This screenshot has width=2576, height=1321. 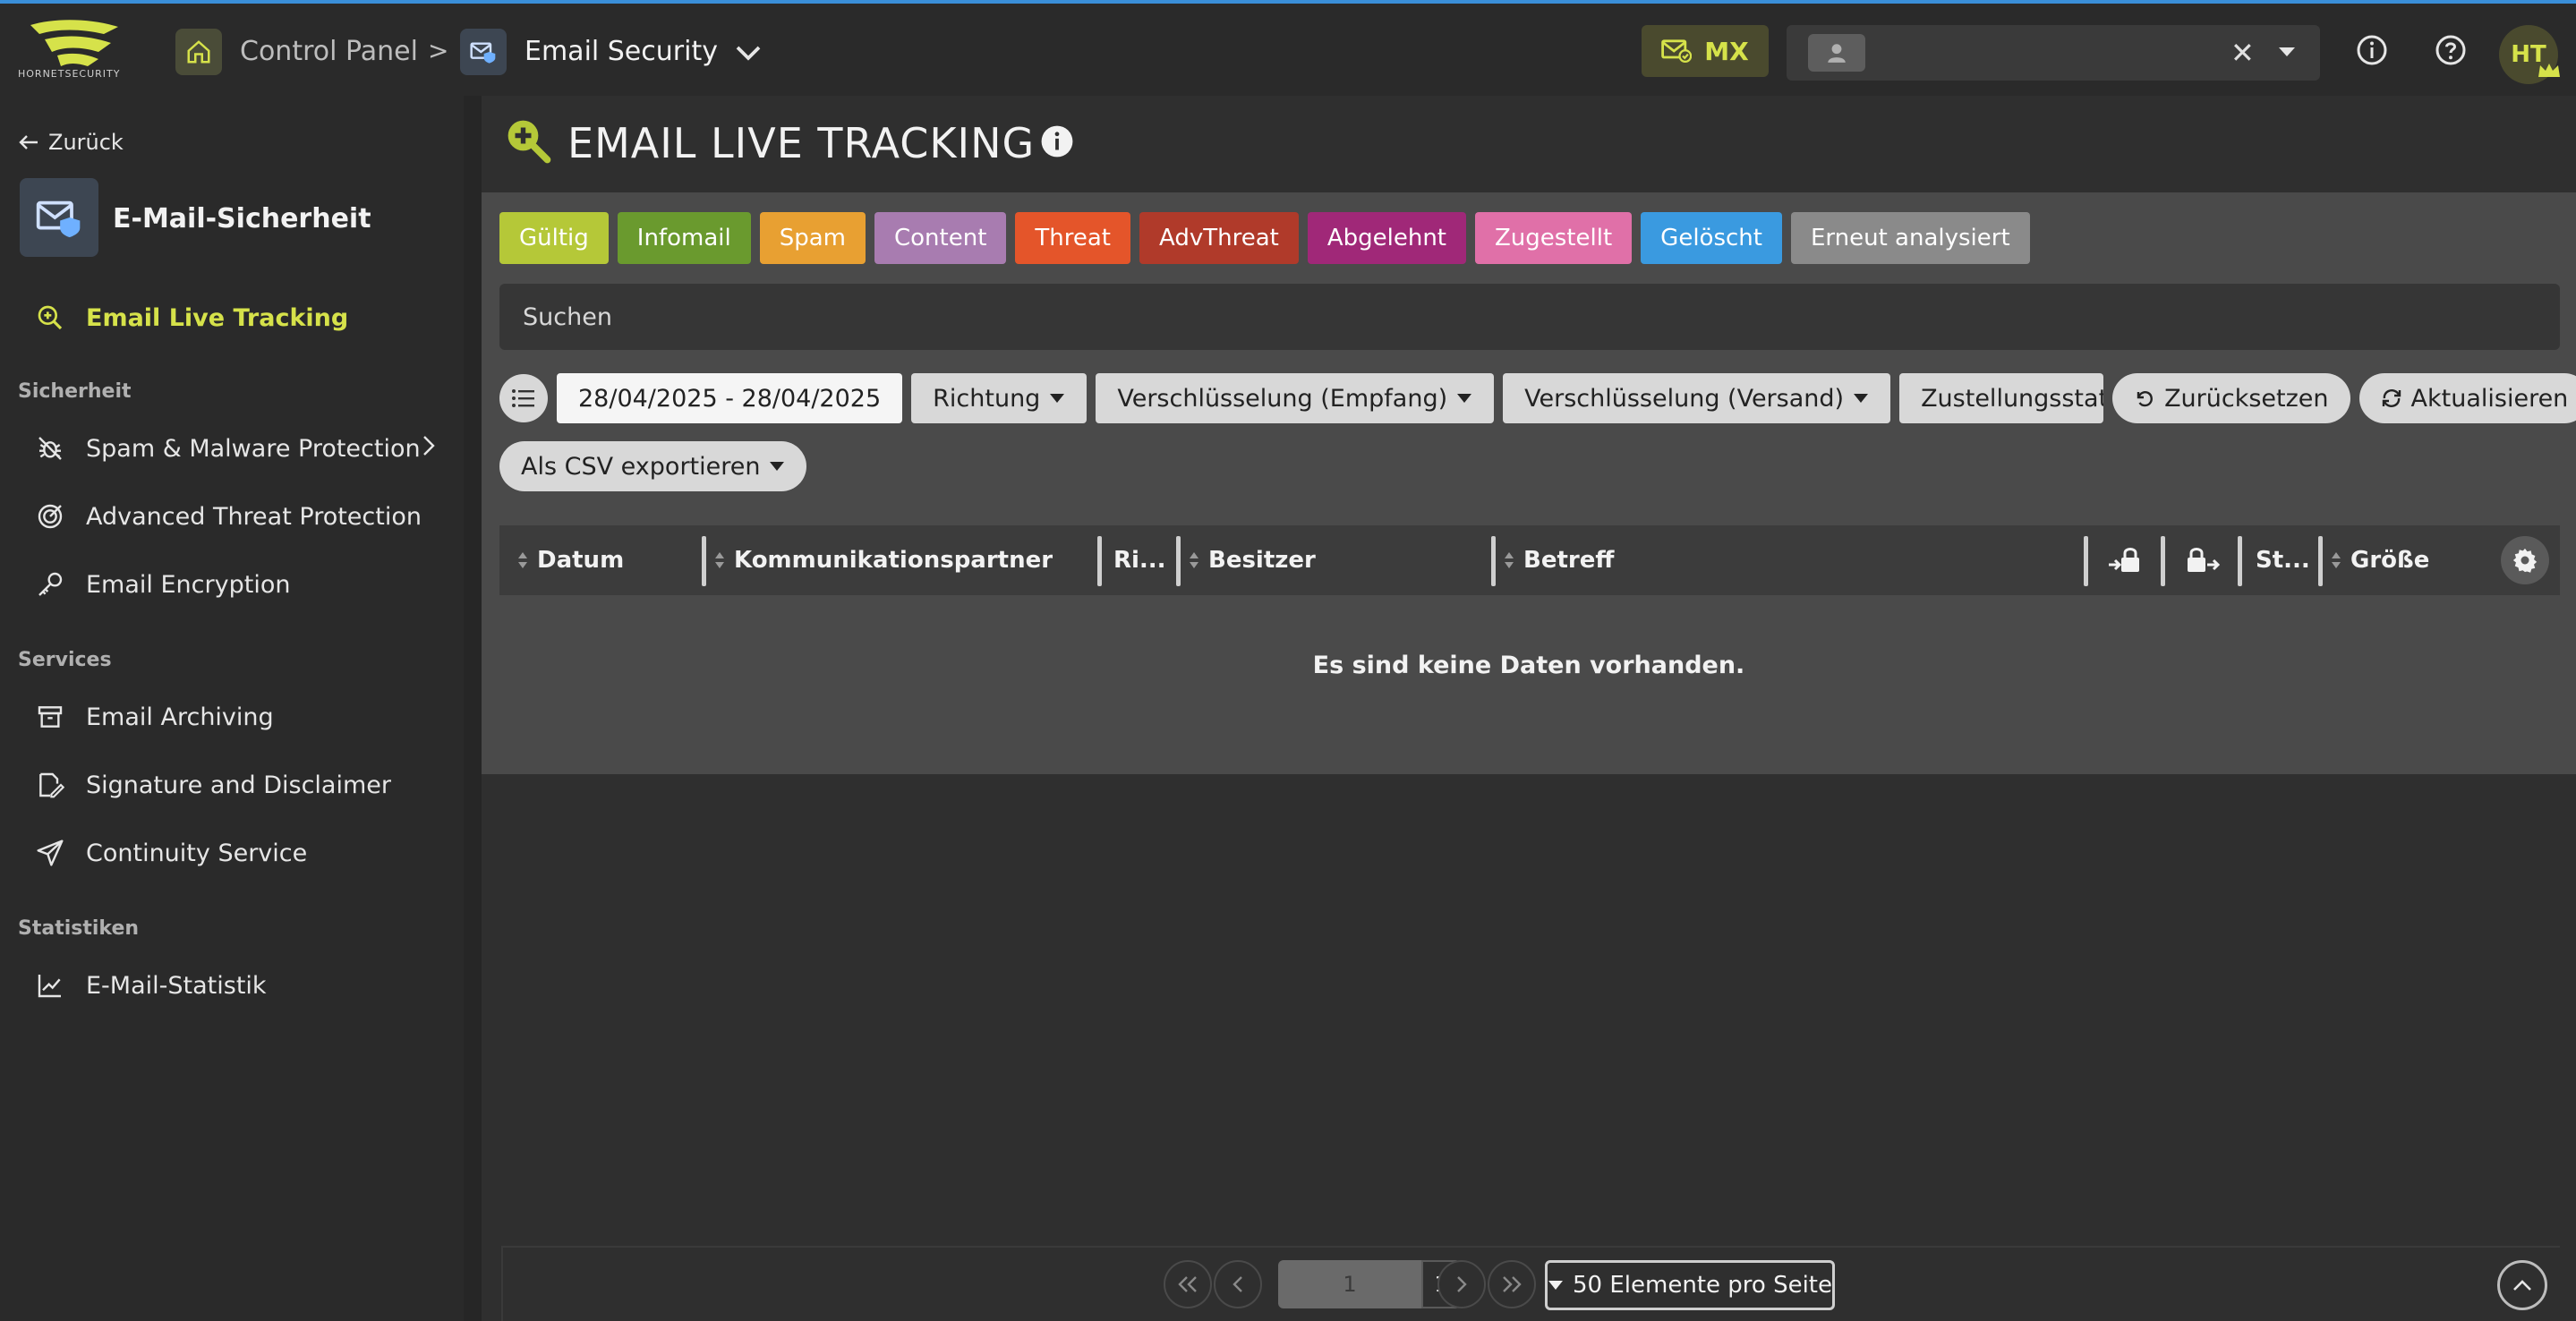 What do you see at coordinates (812, 238) in the screenshot?
I see `chip-spam: Spam` at bounding box center [812, 238].